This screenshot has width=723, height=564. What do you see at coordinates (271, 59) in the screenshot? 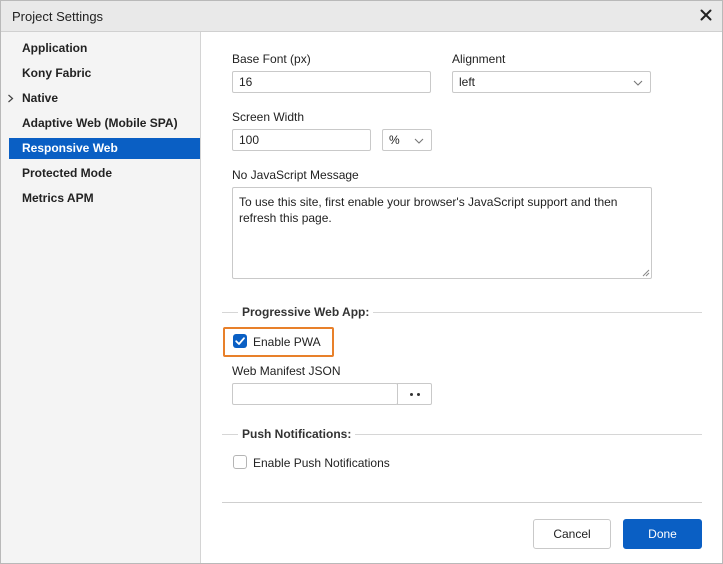
I see `base-font-label: Base Font (px)` at bounding box center [271, 59].